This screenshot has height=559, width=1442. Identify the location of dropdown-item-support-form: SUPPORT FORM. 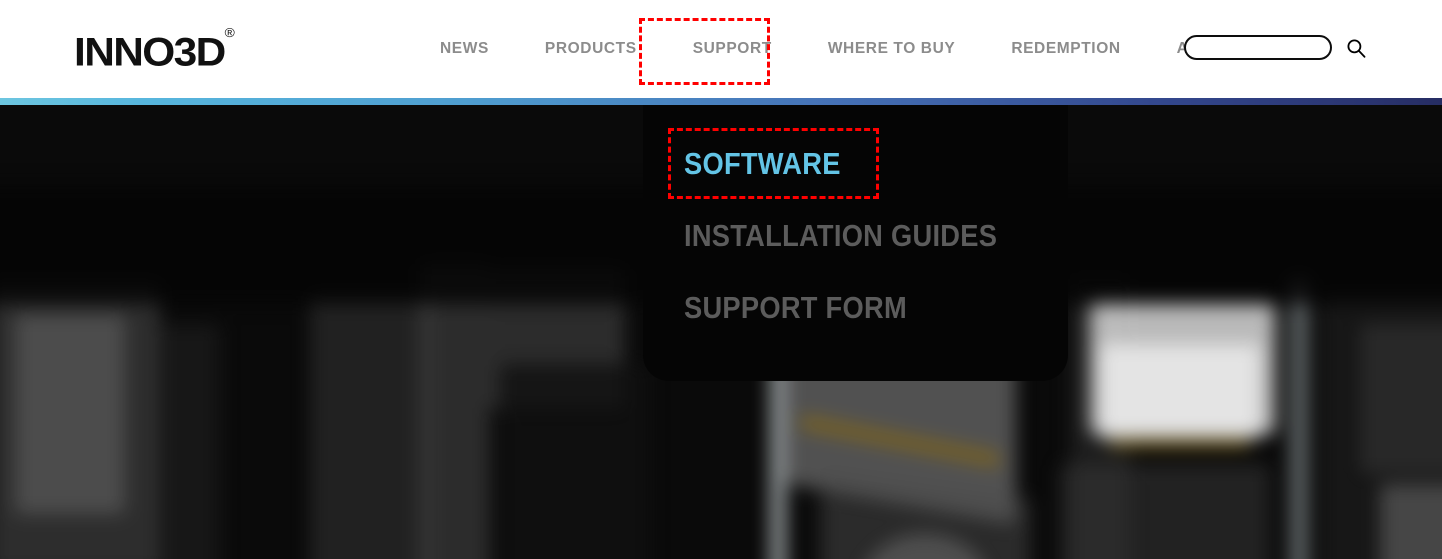
(795, 308).